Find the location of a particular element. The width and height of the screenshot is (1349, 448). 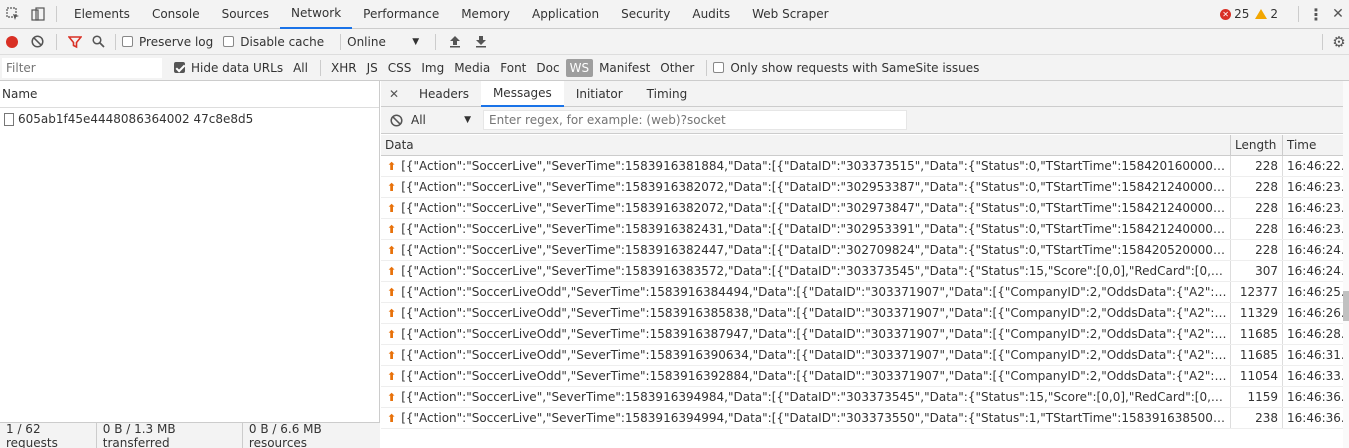

tab-memory: Memory is located at coordinates (485, 14).